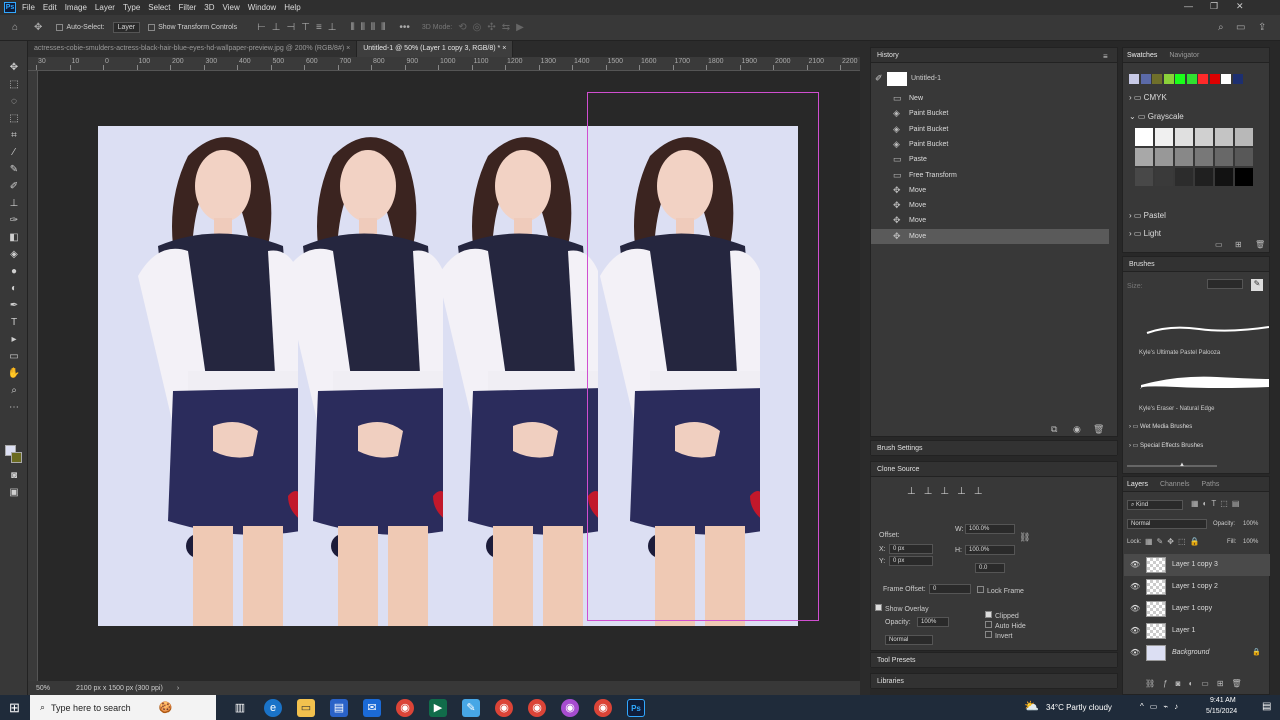 The image size is (1280, 720). I want to click on auto-select-checkbox: Auto-Select:, so click(80, 27).